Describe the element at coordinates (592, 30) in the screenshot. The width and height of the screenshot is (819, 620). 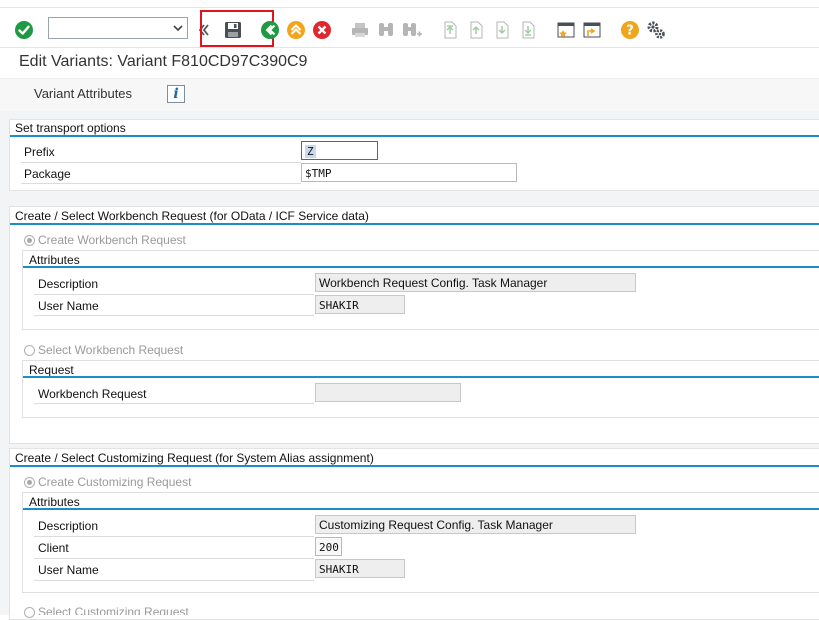
I see `shortcut-icon` at that location.